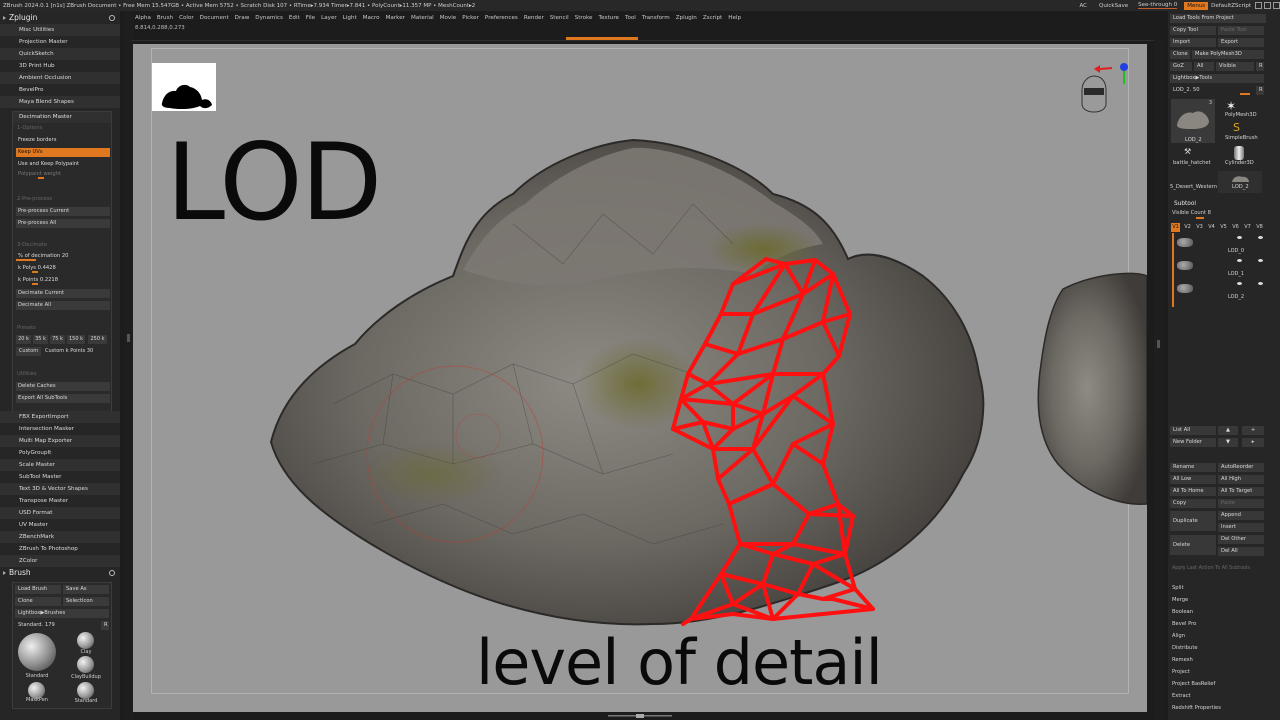 The height and width of the screenshot is (720, 1280). What do you see at coordinates (242, 18) in the screenshot?
I see `menu-draw: Draw` at bounding box center [242, 18].